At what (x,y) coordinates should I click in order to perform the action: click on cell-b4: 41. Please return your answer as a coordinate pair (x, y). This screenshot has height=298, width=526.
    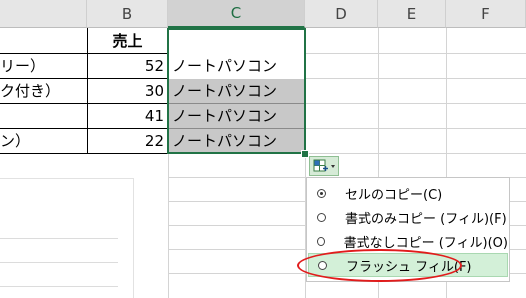
    Looking at the image, I should click on (126, 116).